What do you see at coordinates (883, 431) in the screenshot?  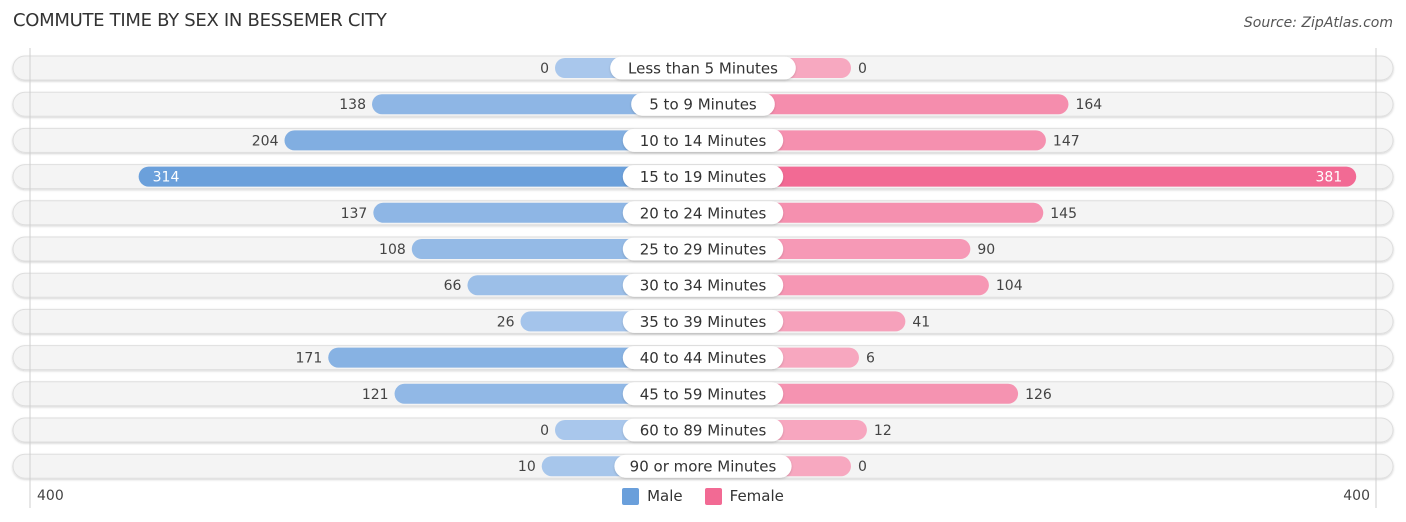 I see `value-label-female: 12` at bounding box center [883, 431].